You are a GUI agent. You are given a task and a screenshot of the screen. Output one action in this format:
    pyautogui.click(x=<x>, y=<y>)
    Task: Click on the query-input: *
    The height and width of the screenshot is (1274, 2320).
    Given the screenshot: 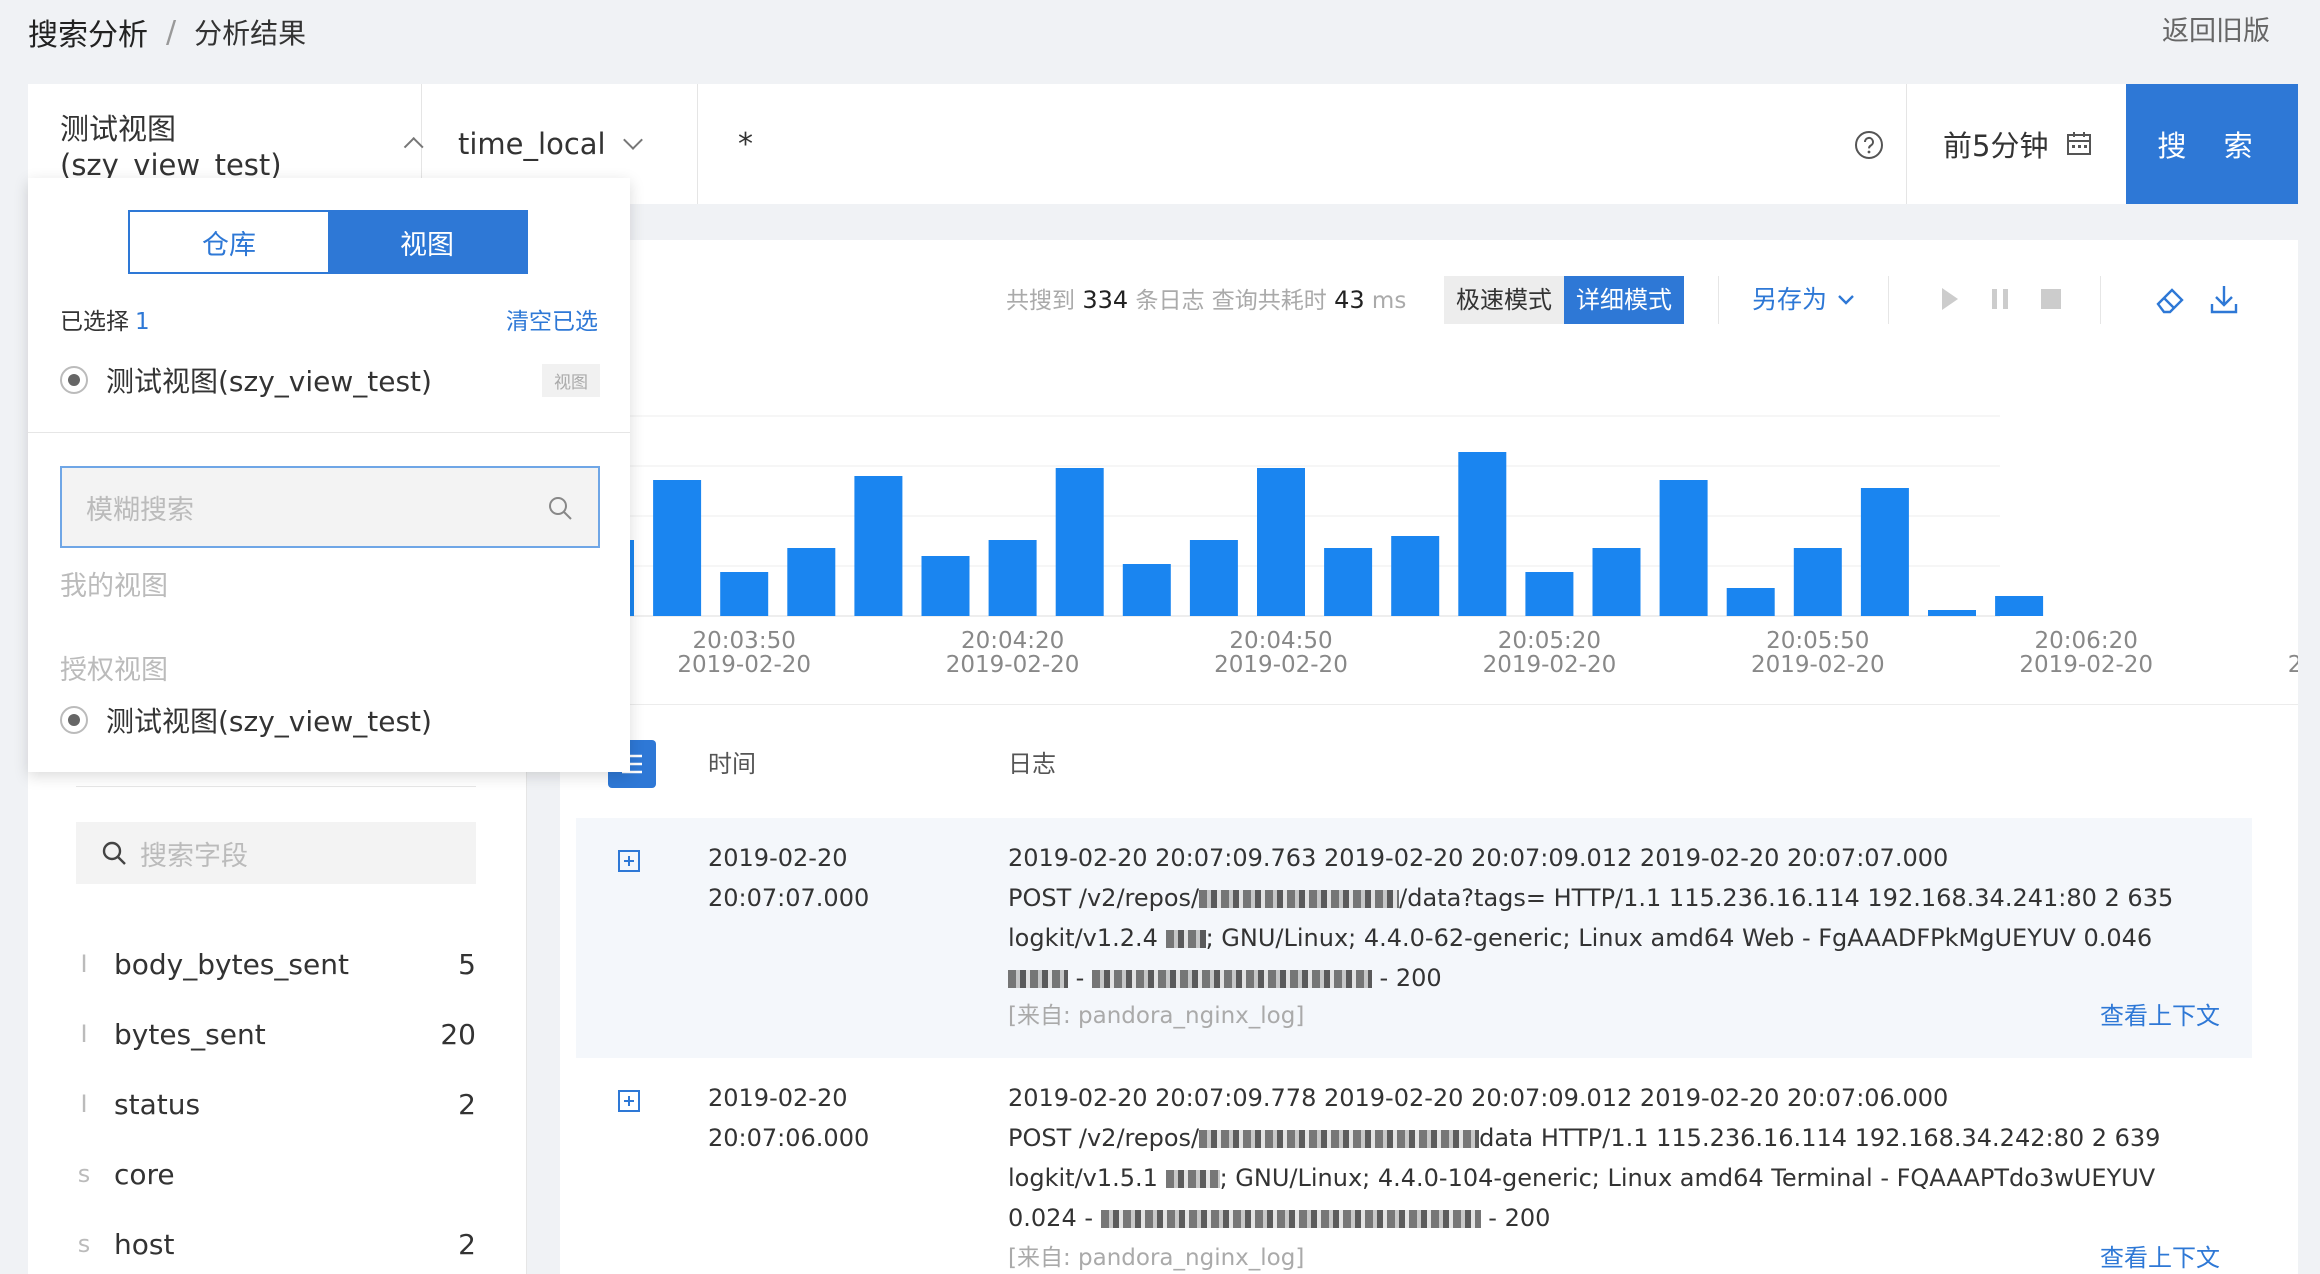 What is the action you would take?
    pyautogui.click(x=1302, y=144)
    